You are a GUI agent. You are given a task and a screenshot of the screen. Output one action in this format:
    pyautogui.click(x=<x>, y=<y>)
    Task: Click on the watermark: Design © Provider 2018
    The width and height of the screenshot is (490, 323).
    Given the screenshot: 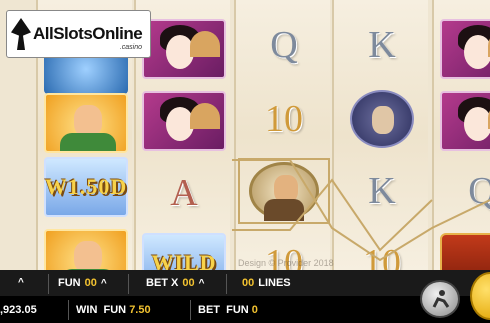 What is the action you would take?
    pyautogui.click(x=286, y=263)
    